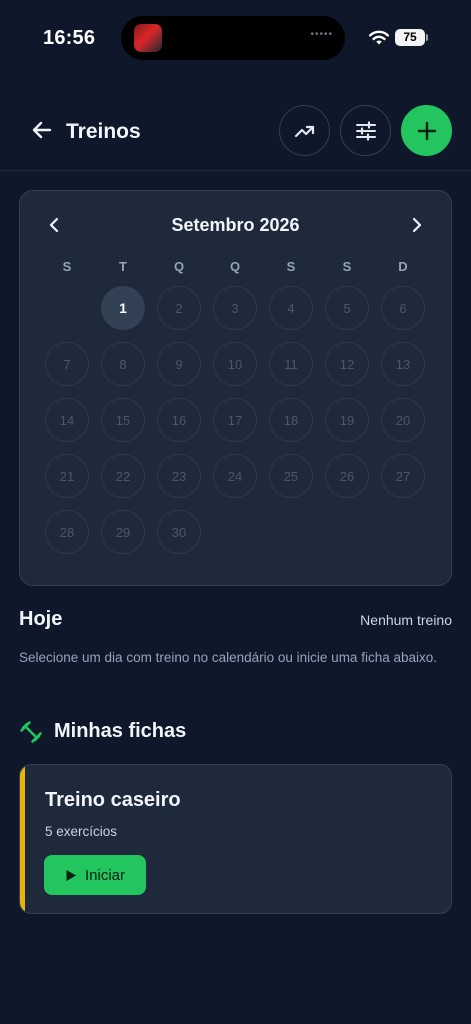 Image resolution: width=471 pixels, height=1024 pixels. What do you see at coordinates (235, 132) in the screenshot?
I see `page-header: Treinos` at bounding box center [235, 132].